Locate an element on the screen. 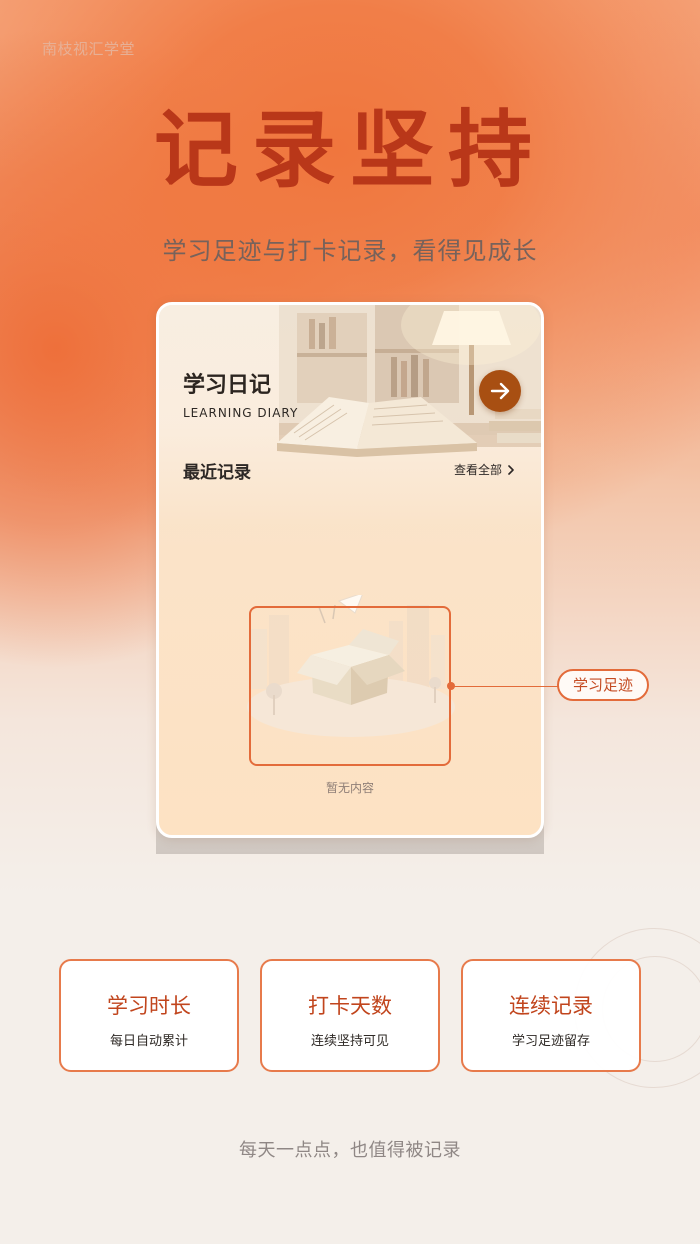  feature-name: 学习时长 is located at coordinates (149, 1006).